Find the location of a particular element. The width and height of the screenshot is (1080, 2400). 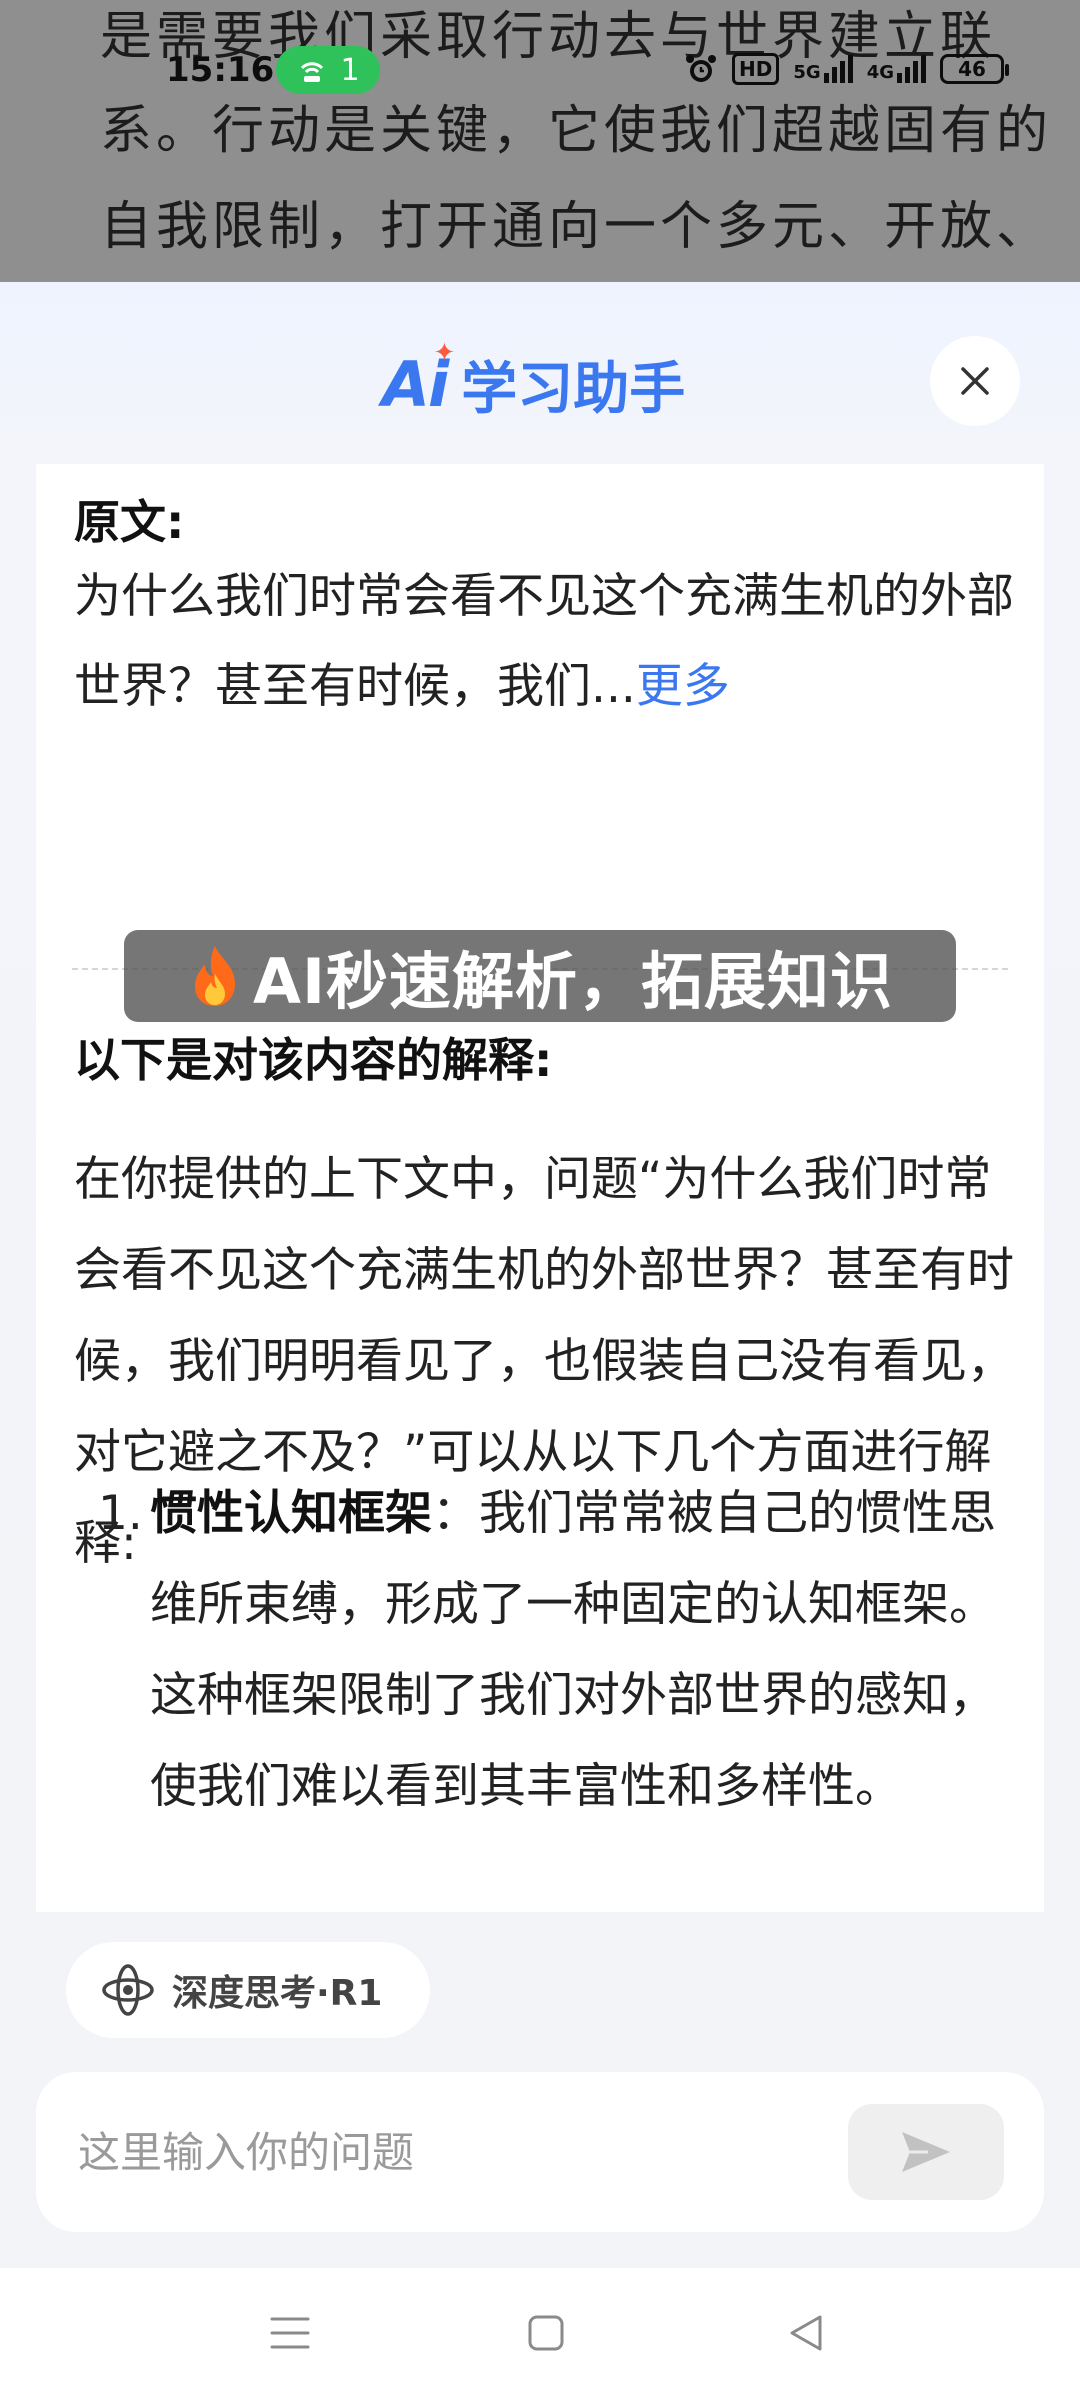

nav-menu-button is located at coordinates (290, 2333).